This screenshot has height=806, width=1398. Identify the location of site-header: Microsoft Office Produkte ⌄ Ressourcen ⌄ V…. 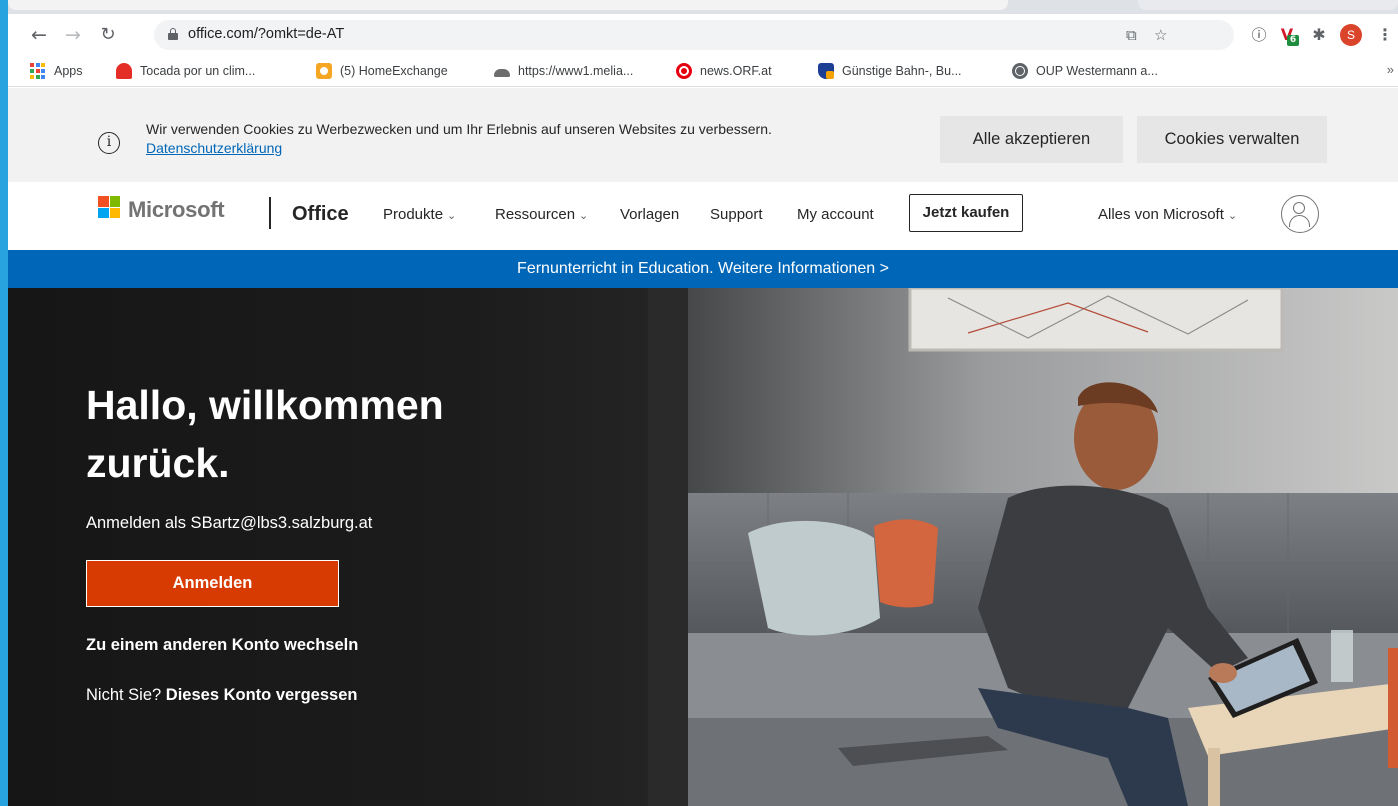
(703, 216).